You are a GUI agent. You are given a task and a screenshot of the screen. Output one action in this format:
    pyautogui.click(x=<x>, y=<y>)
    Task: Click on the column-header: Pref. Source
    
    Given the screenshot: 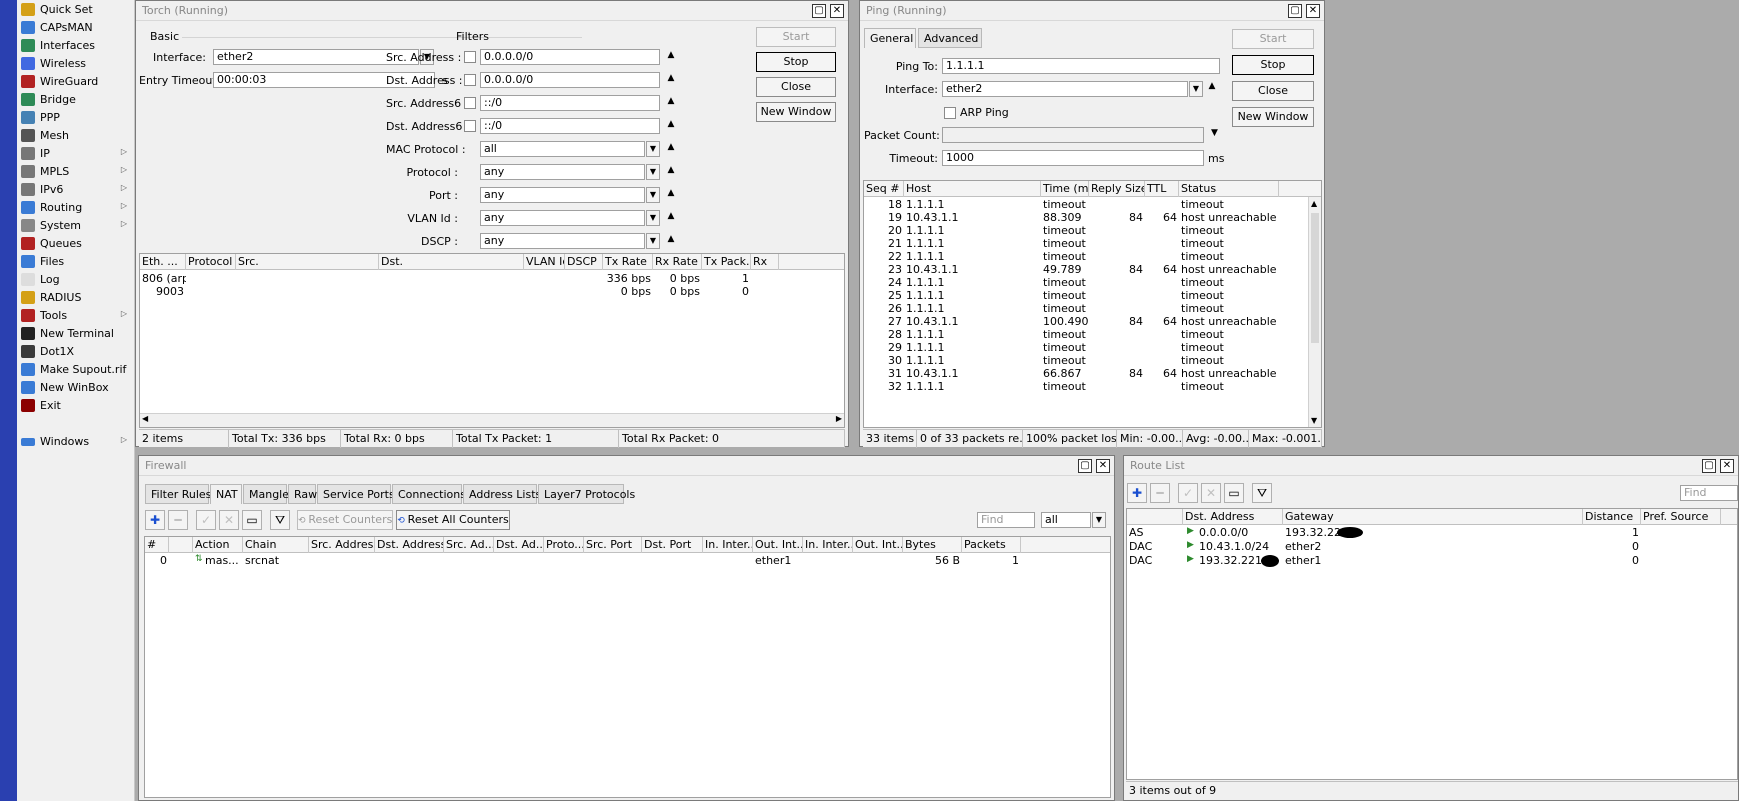 What is the action you would take?
    pyautogui.click(x=1681, y=517)
    